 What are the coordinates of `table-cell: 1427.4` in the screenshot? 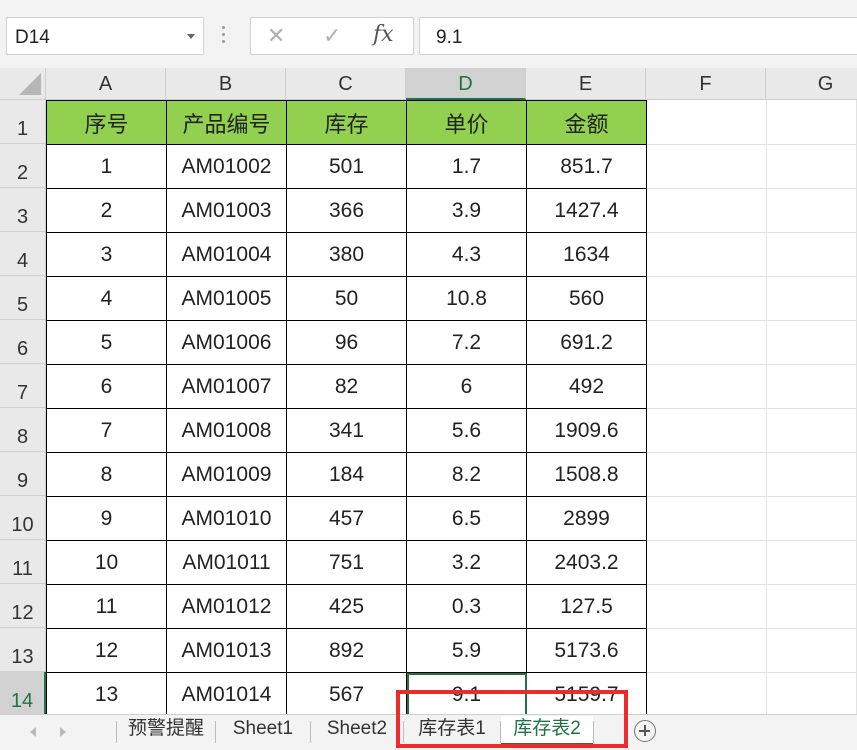 It's located at (586, 210).